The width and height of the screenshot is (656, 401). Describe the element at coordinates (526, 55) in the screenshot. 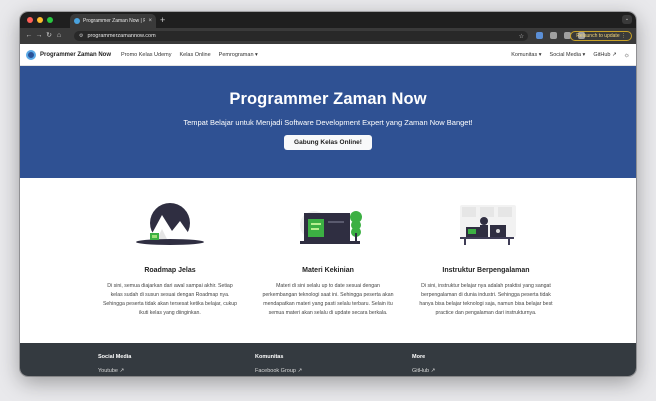

I see `nav-dropdown-komunitas: Komunitas ▾` at that location.